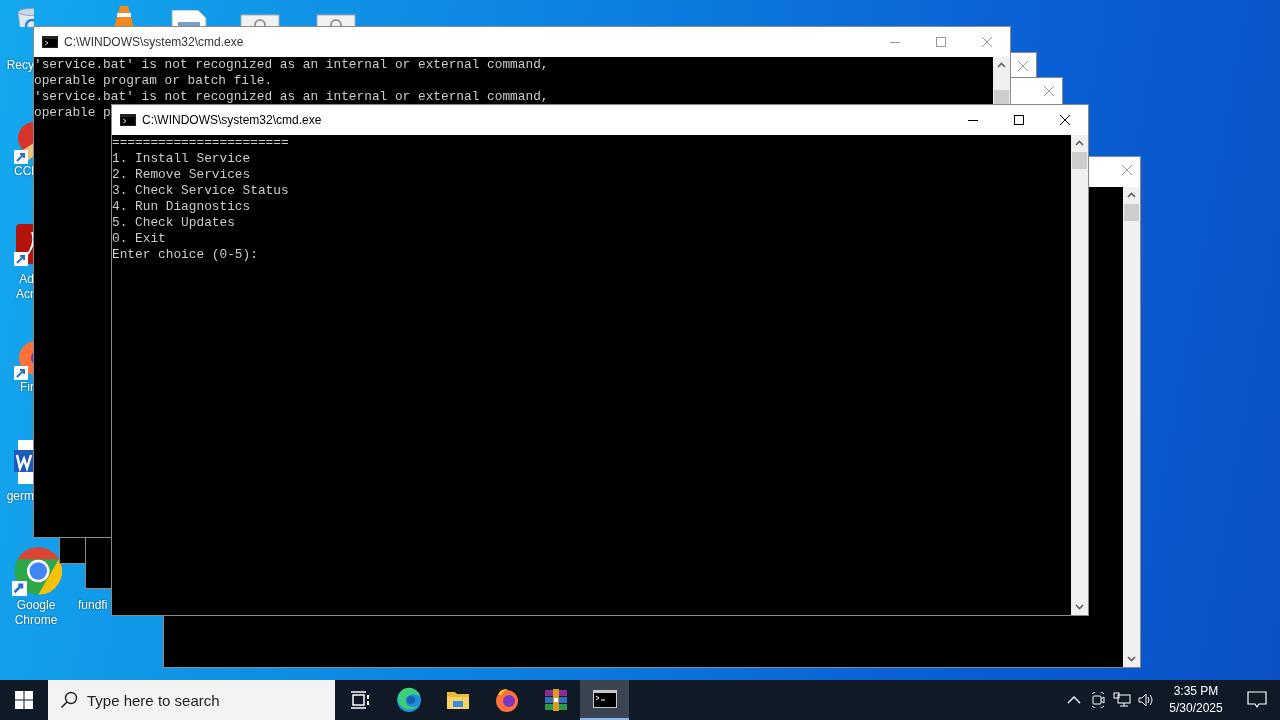  What do you see at coordinates (604, 700) in the screenshot?
I see `taskbar-app-button` at bounding box center [604, 700].